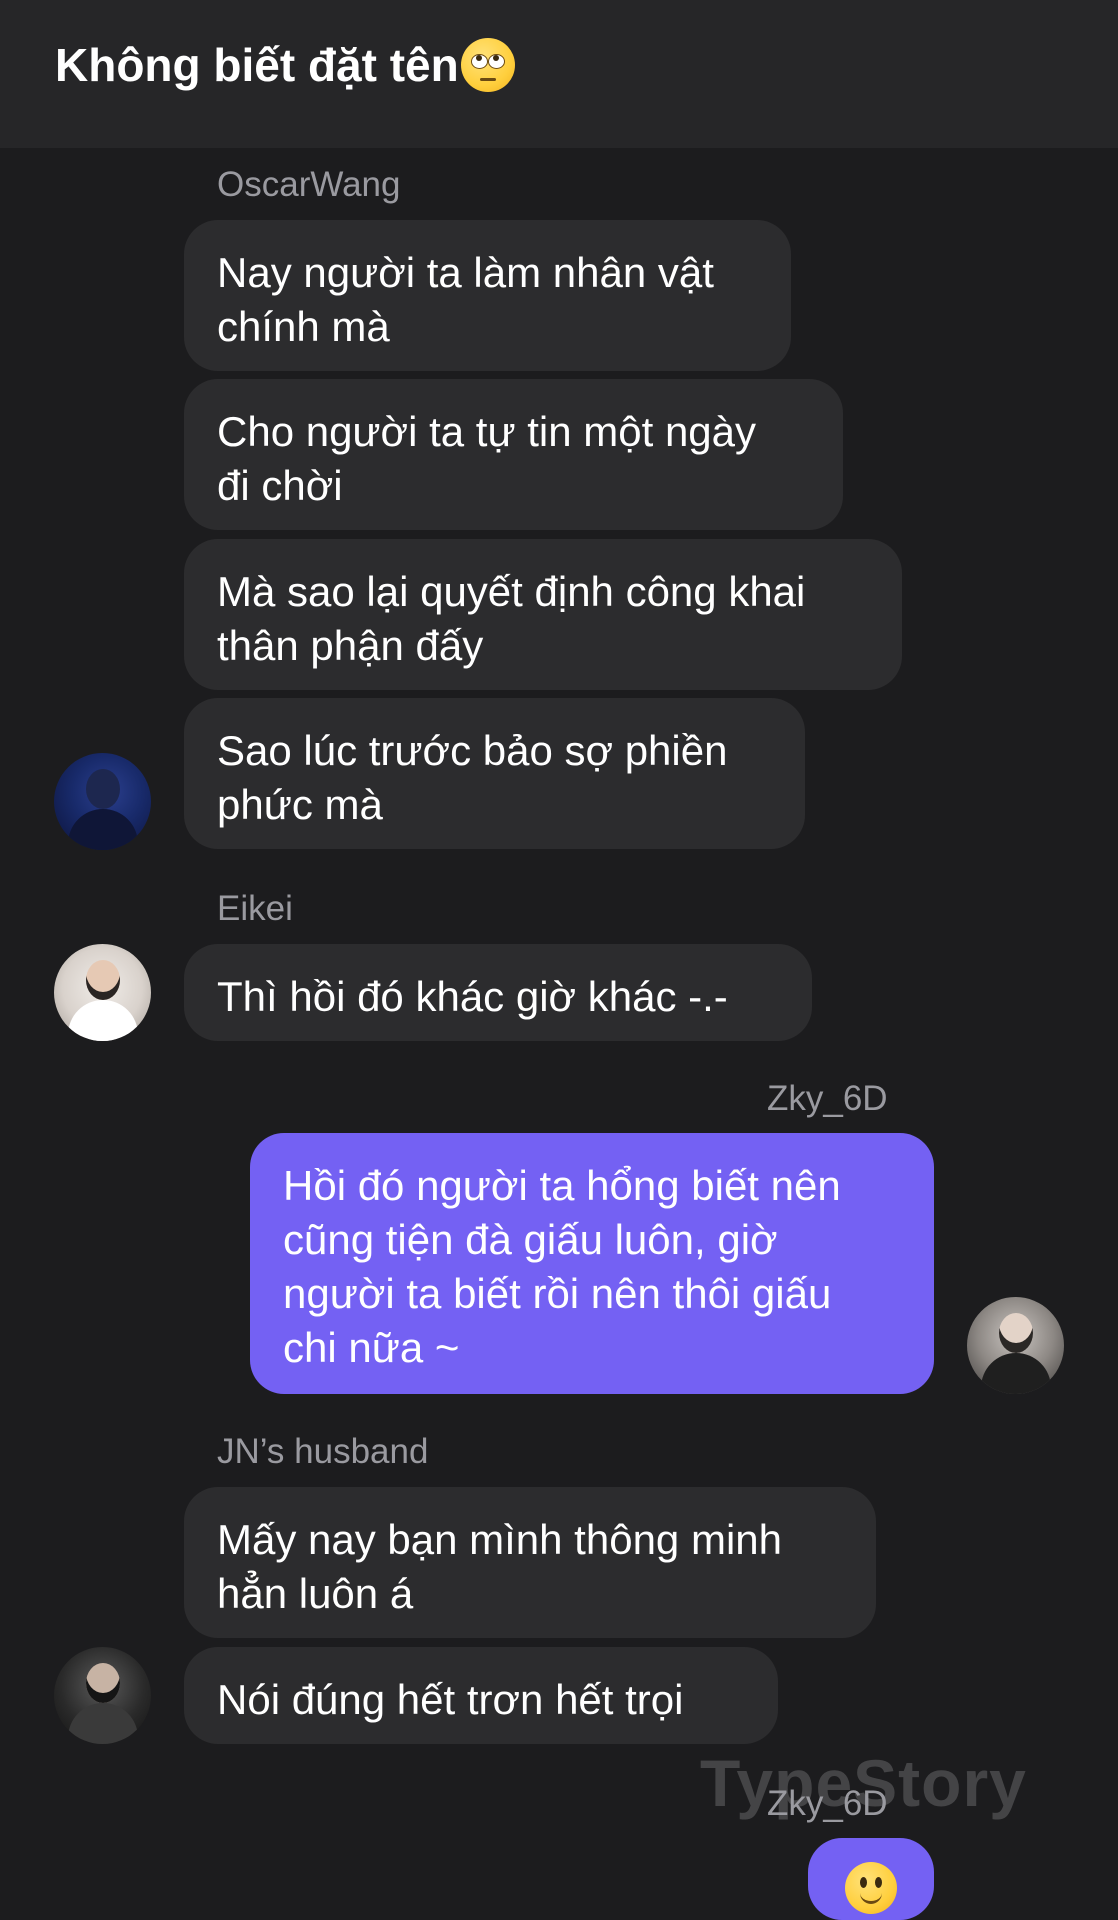  I want to click on sender-name: Eikei, so click(255, 908).